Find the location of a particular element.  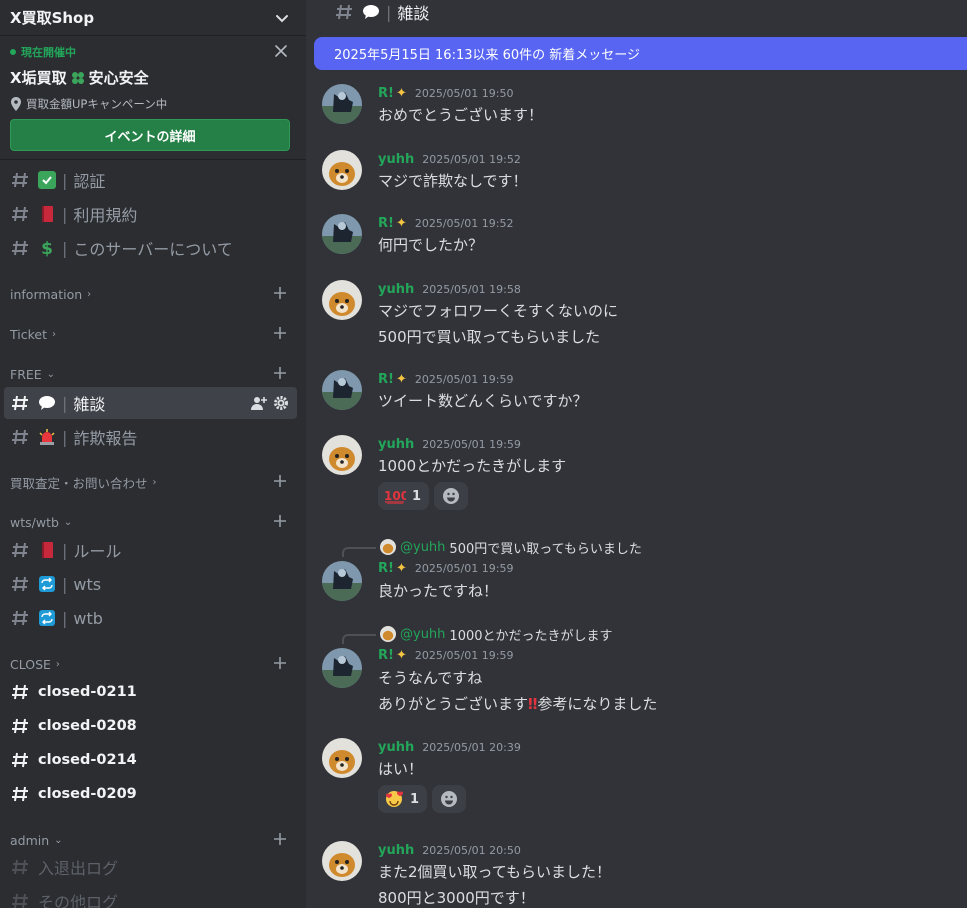

close-icon is located at coordinates (281, 51).